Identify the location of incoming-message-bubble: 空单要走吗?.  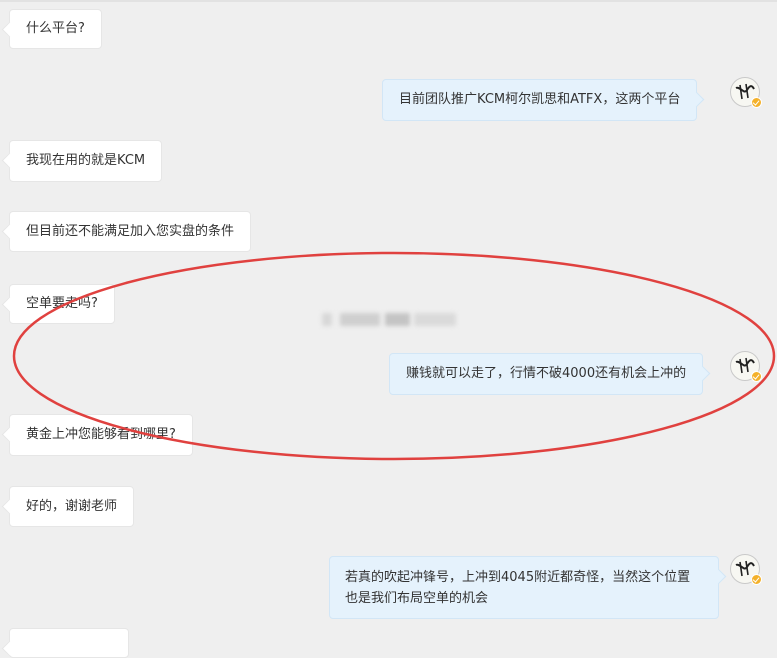
(62, 304).